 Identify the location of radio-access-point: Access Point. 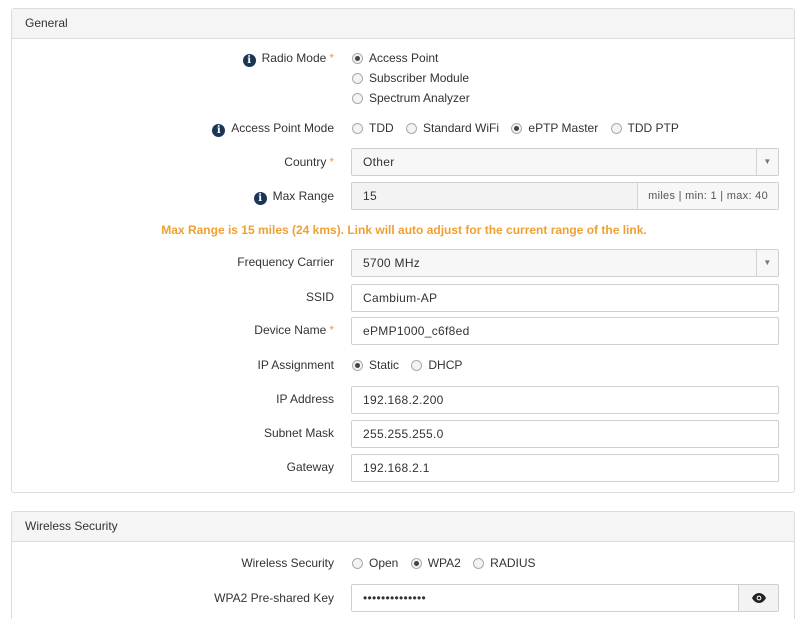
(411, 58).